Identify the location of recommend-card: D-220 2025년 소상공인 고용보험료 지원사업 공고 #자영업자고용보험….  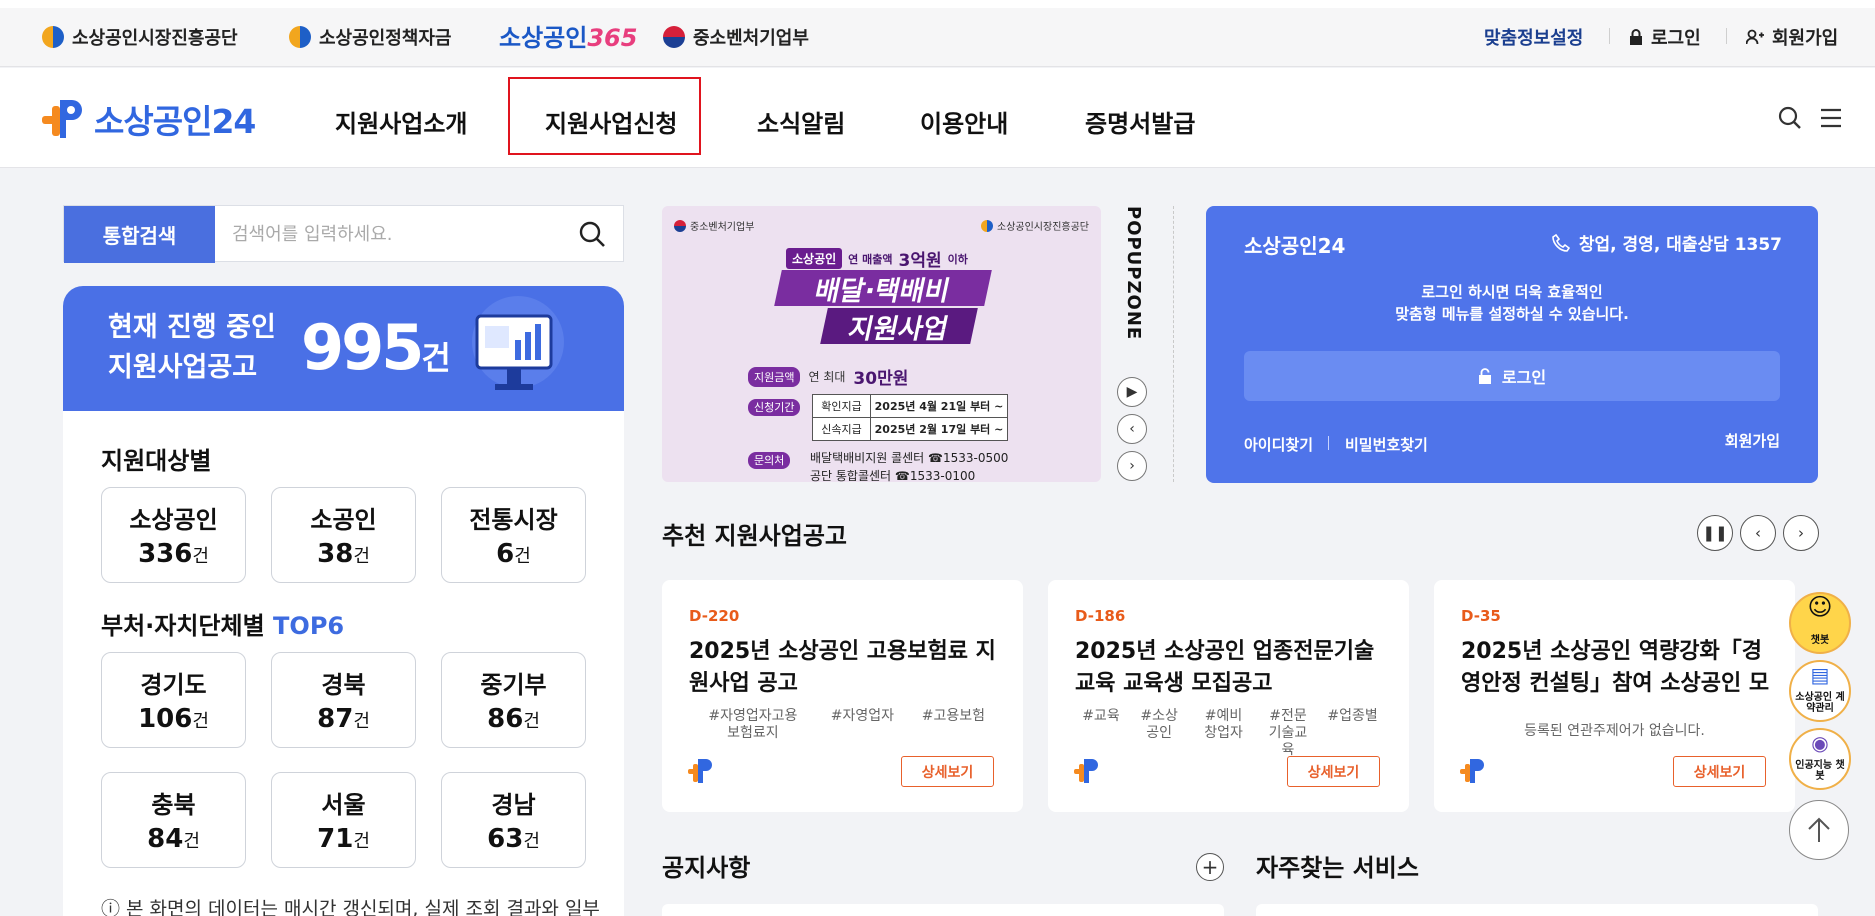
(842, 696).